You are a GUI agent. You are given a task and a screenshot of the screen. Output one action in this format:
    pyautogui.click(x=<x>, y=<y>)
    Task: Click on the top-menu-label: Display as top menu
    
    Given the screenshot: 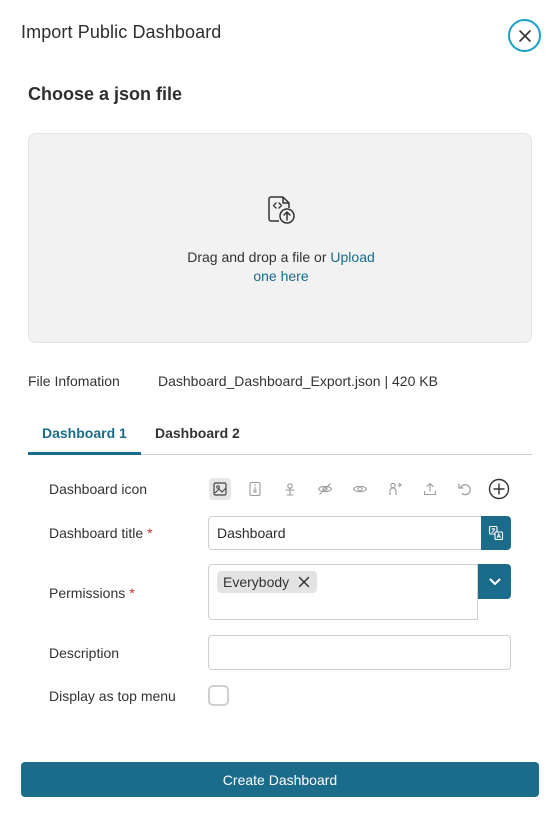 What is the action you would take?
    pyautogui.click(x=112, y=696)
    